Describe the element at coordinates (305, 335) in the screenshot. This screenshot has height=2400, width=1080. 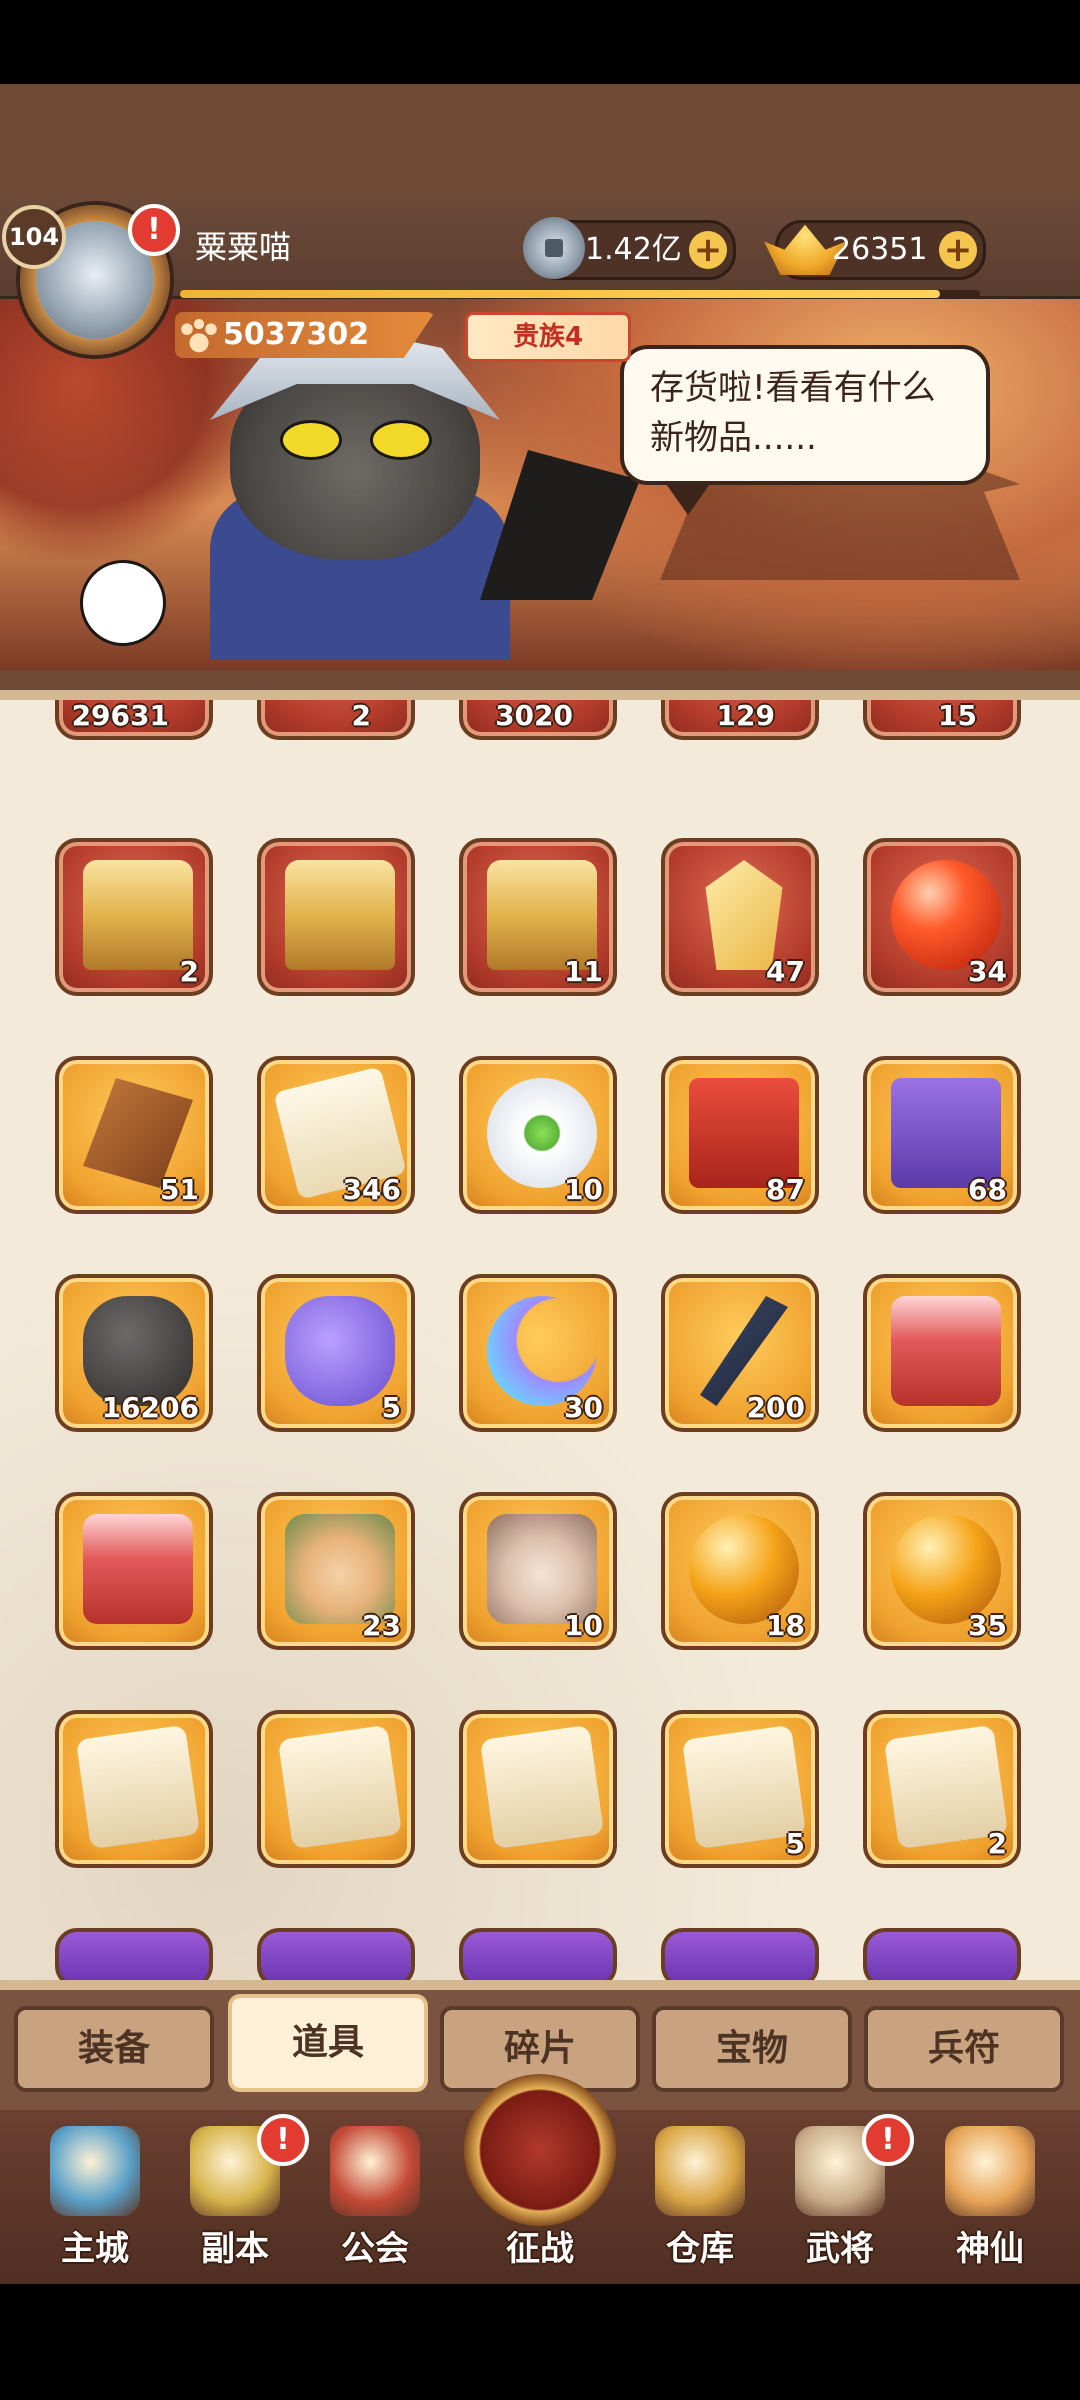
I see `combat-power: 5037302` at that location.